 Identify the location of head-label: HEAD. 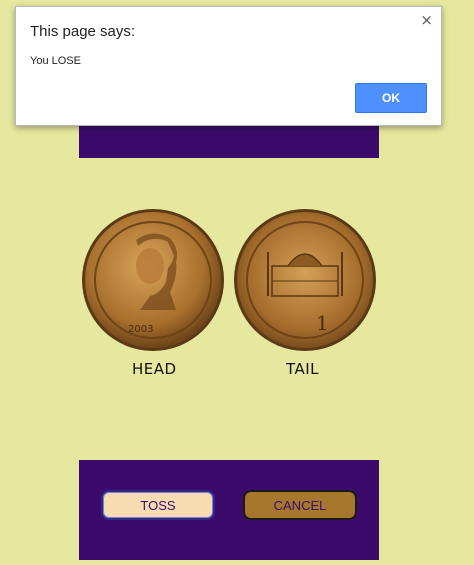
(154, 369).